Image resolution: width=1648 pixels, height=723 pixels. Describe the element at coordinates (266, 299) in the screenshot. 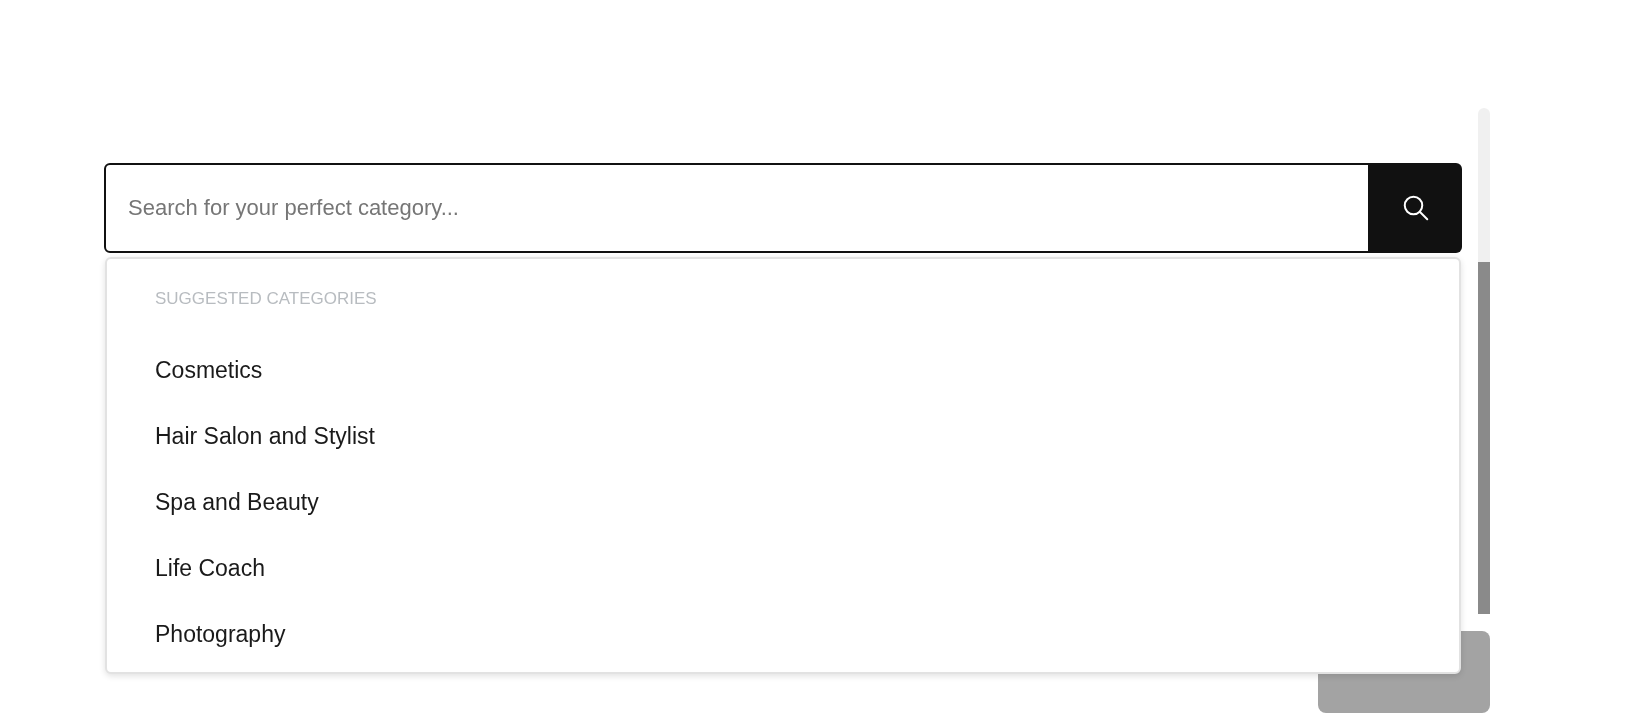

I see `suggestions-heading: SUGGESTED CATEGORIES` at that location.